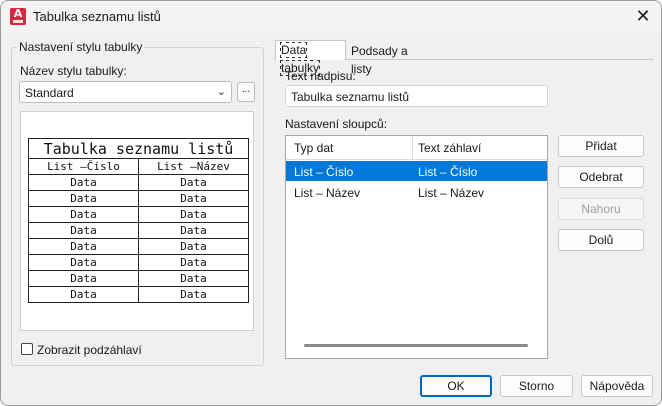 Image resolution: width=662 pixels, height=406 pixels. I want to click on chevron-down-icon: ⌄, so click(221, 91).